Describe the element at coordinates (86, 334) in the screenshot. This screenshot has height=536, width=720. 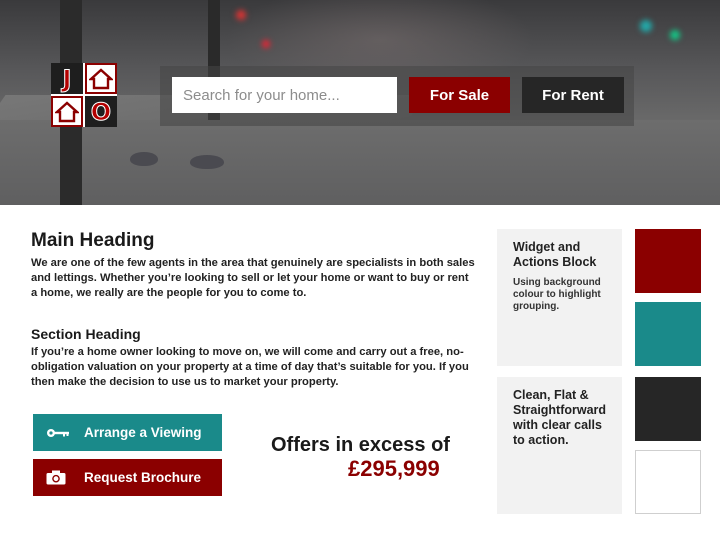
I see `section-heading: Section Heading` at that location.